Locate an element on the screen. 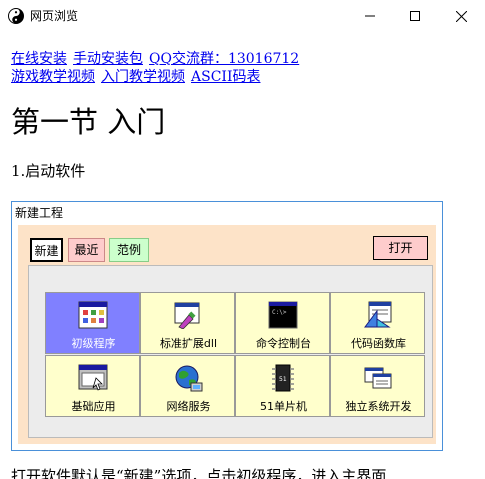  code-library-icon is located at coordinates (378, 314).